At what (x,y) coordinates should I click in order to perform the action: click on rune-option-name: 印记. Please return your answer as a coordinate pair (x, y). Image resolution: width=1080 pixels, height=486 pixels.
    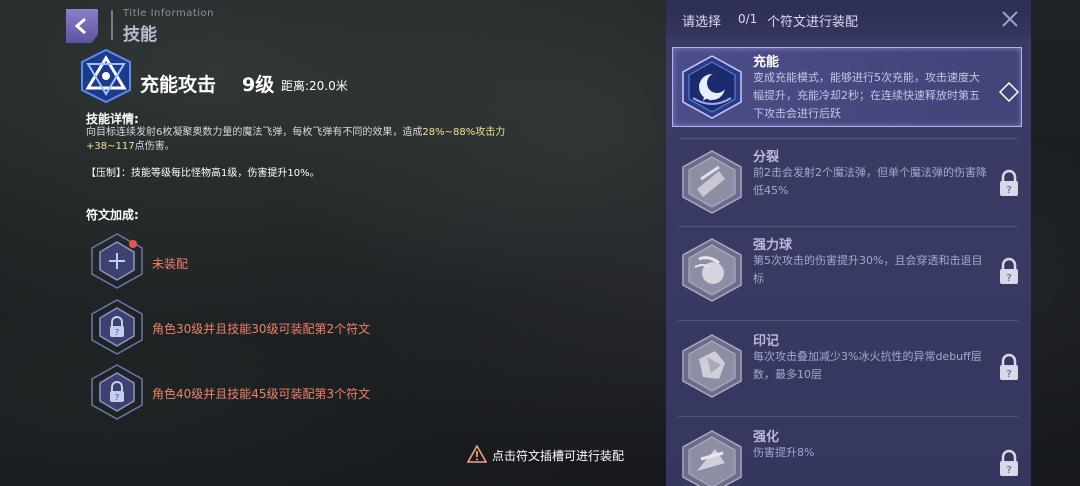
    Looking at the image, I should click on (766, 341).